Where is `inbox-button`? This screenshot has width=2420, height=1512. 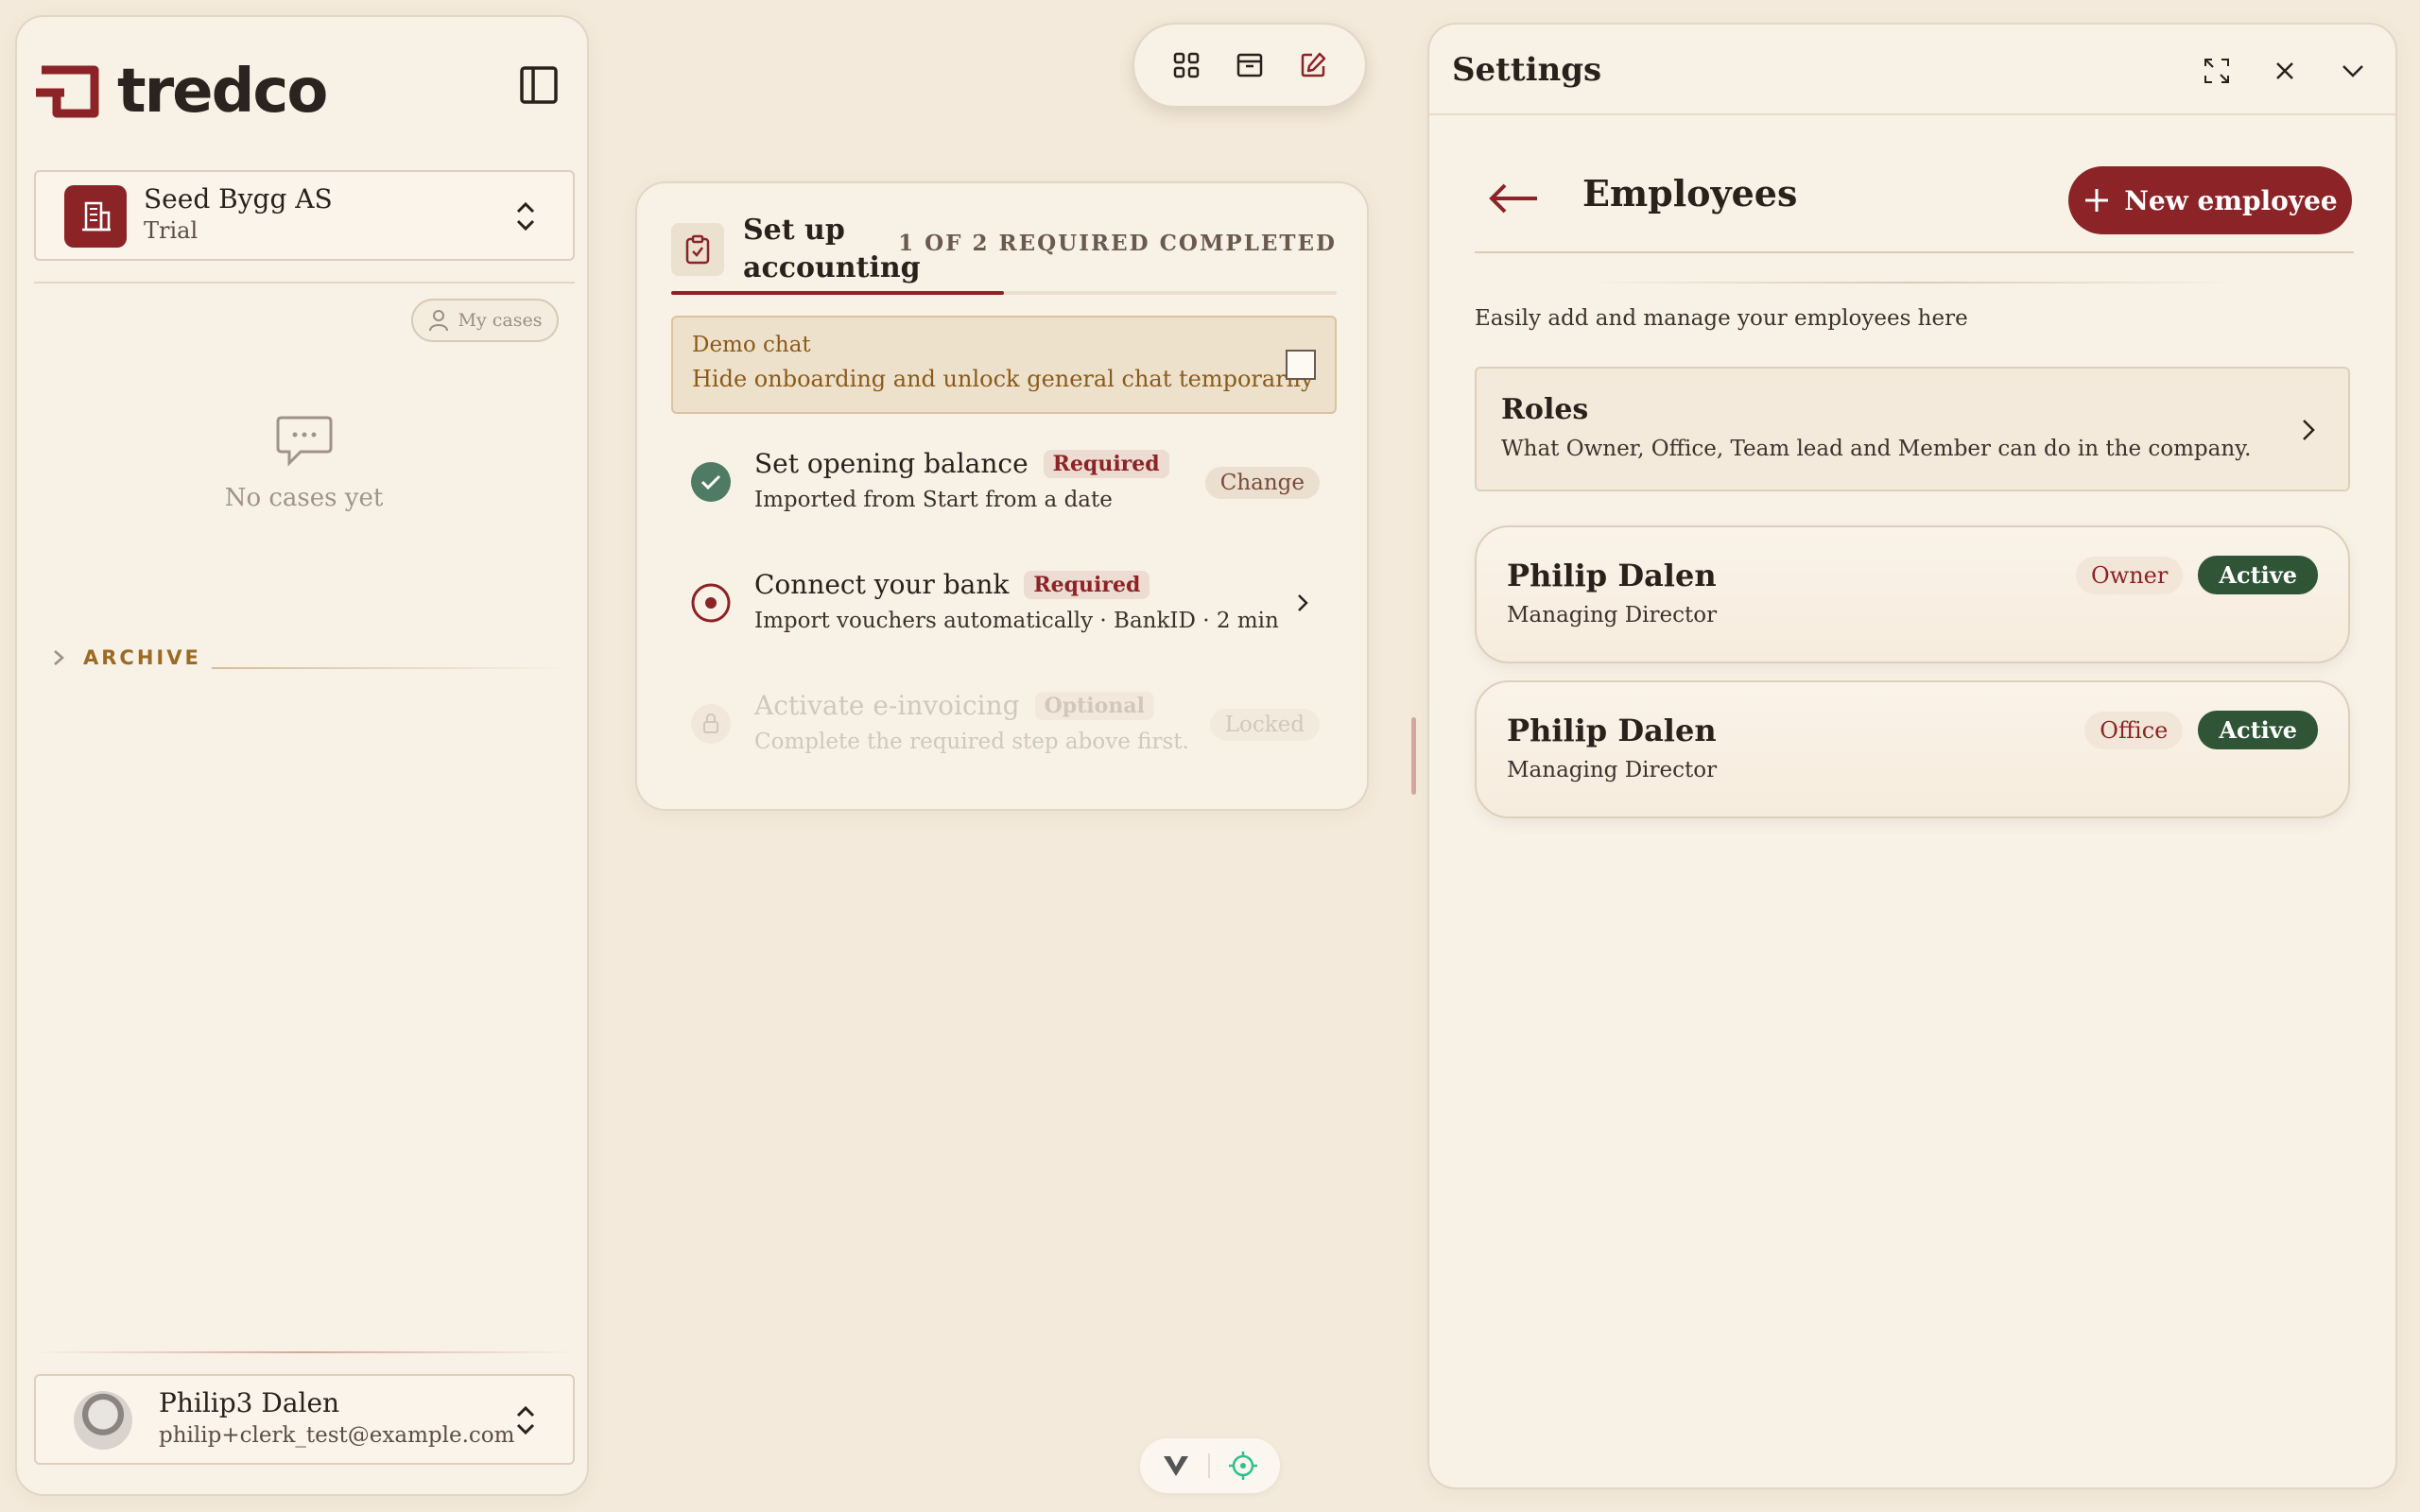
inbox-button is located at coordinates (1250, 65).